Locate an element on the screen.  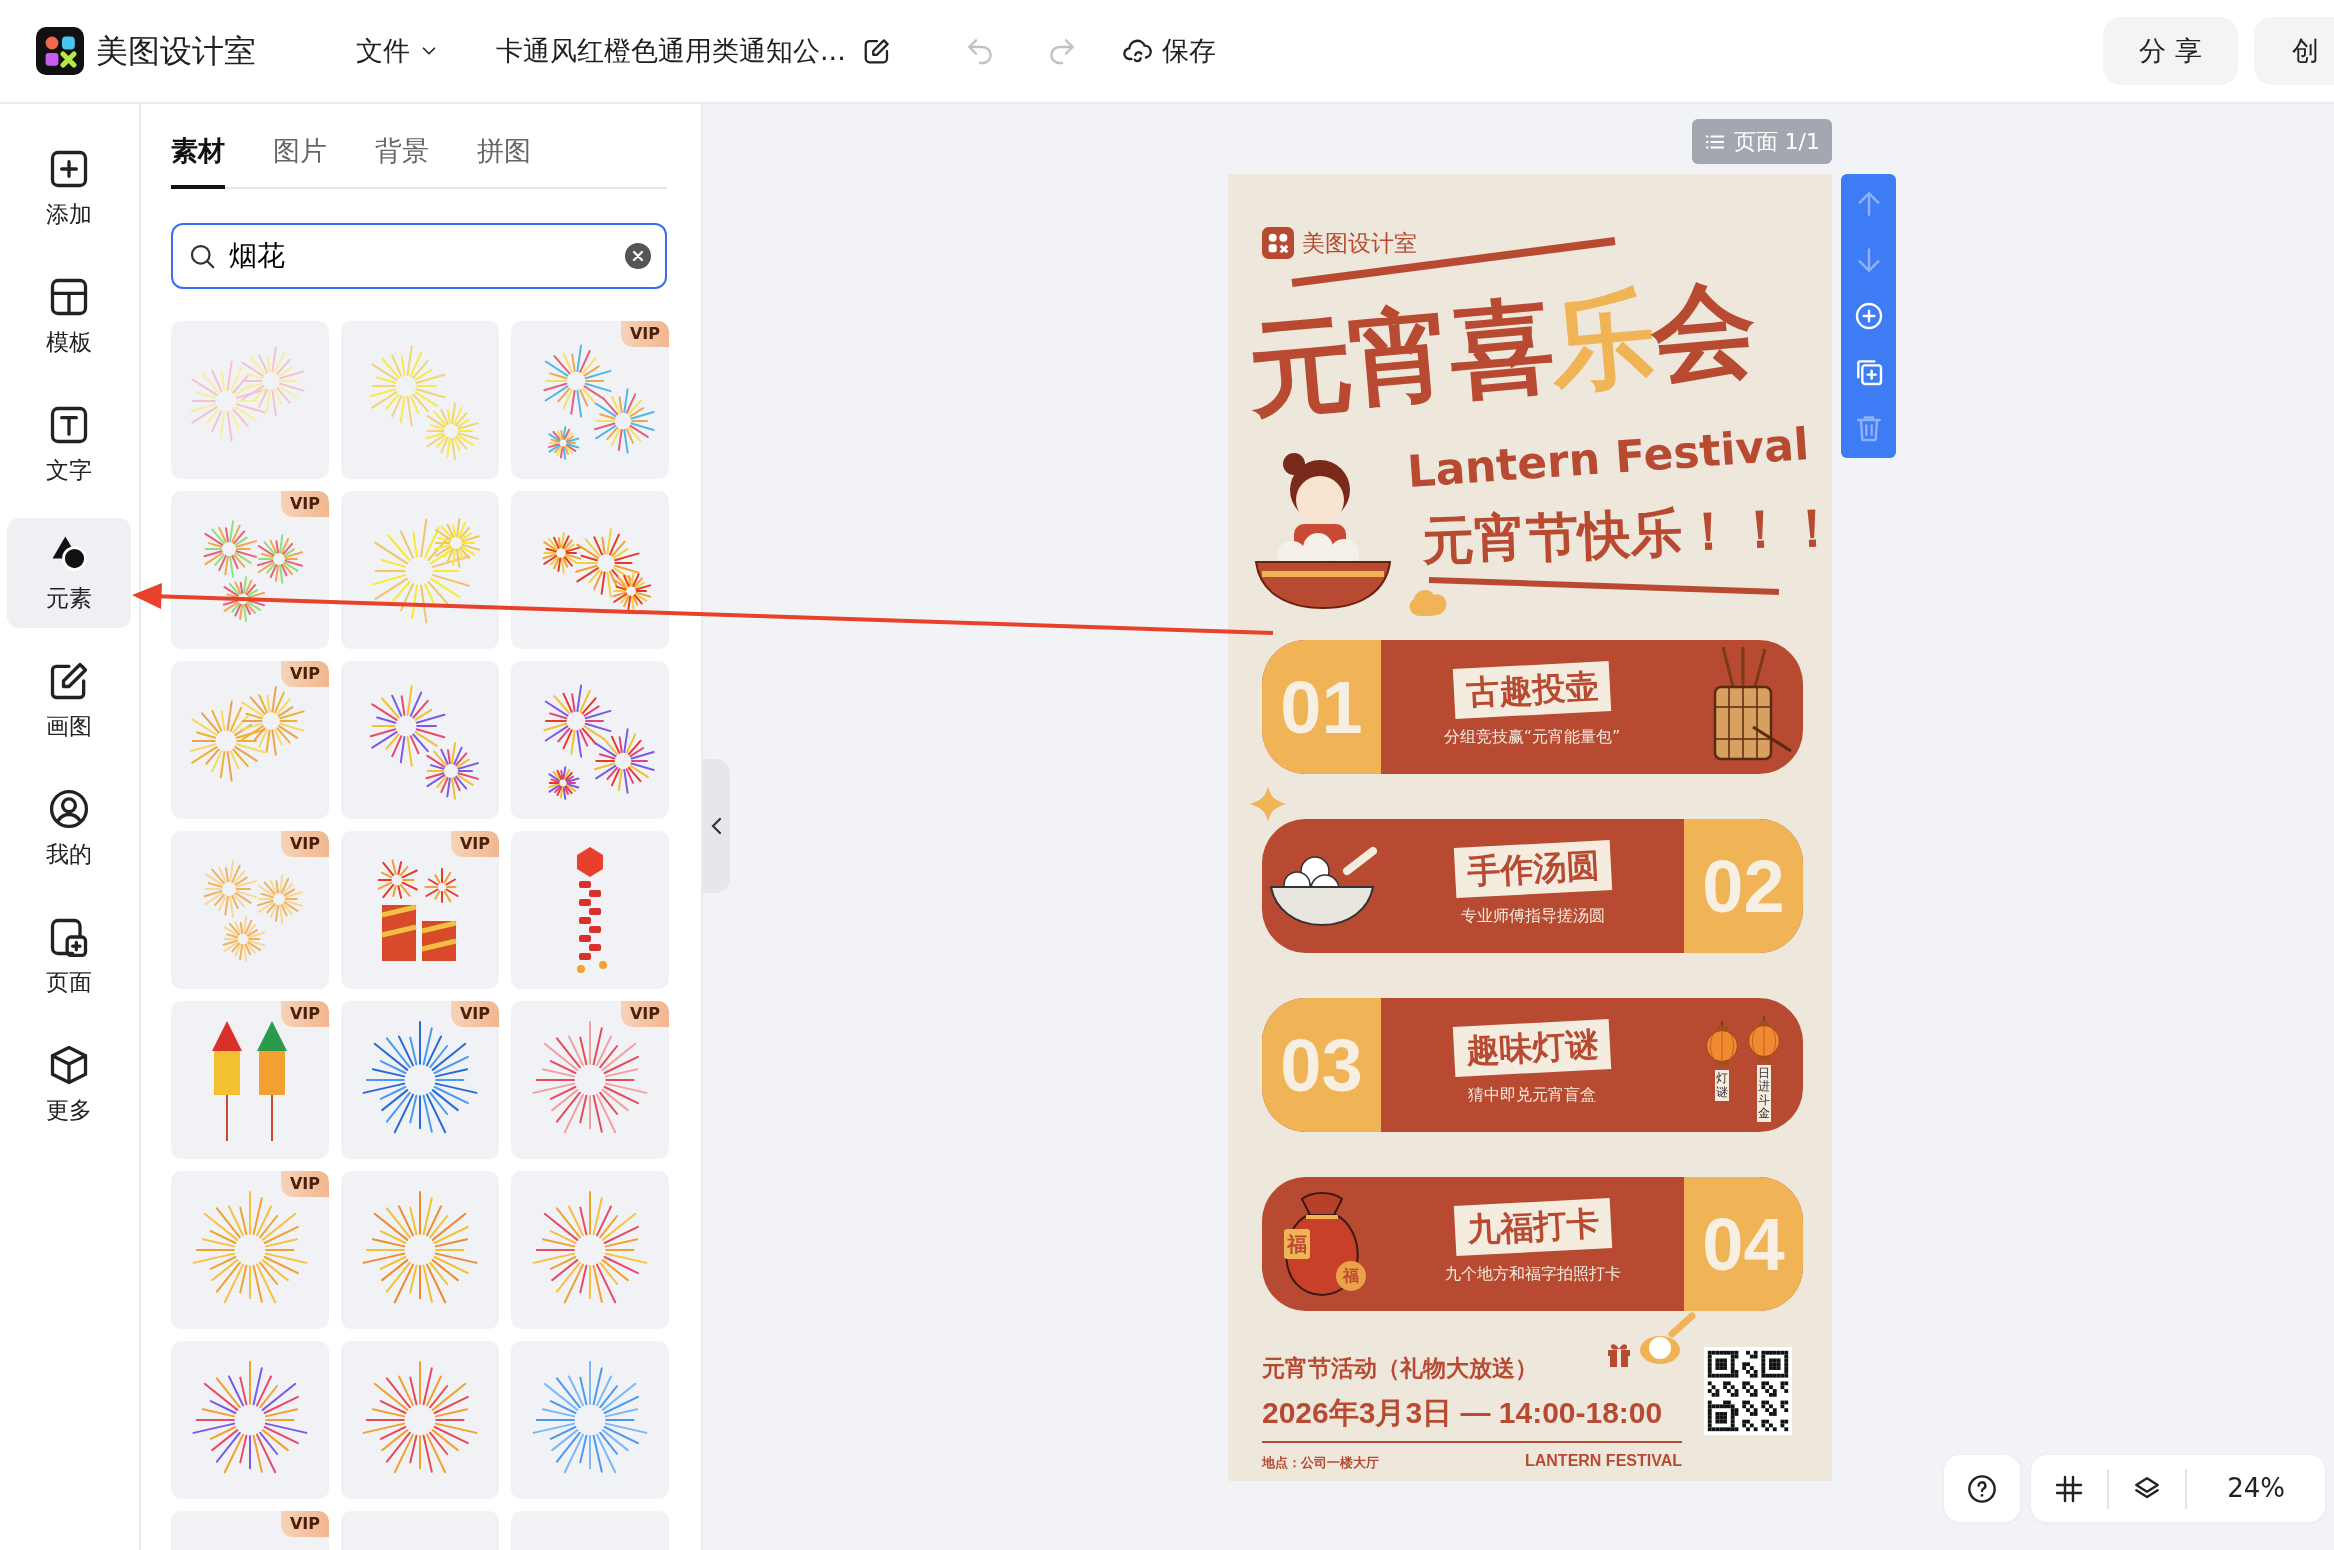
lantern-tag: 灯谜 is located at coordinates (1722, 1085).